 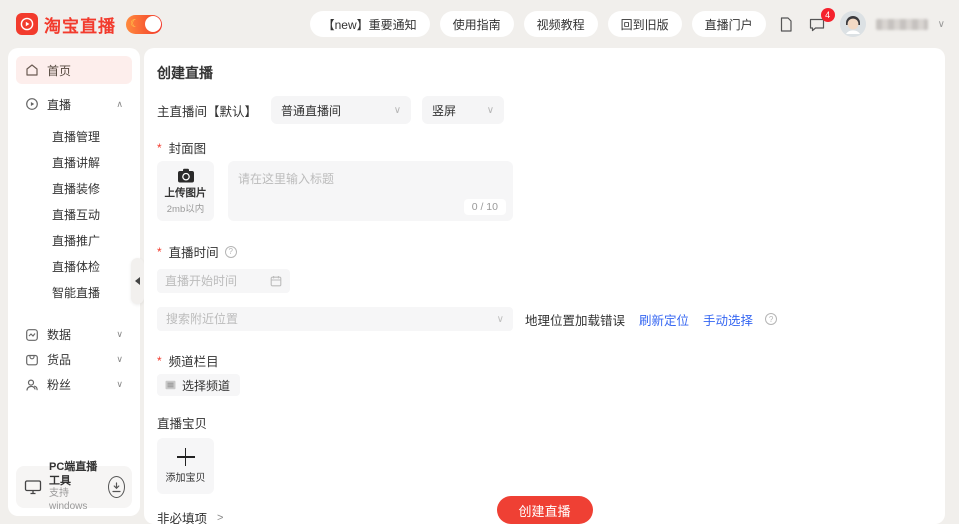 What do you see at coordinates (369, 24) in the screenshot?
I see `important-notice-button: 【new】重要通知` at bounding box center [369, 24].